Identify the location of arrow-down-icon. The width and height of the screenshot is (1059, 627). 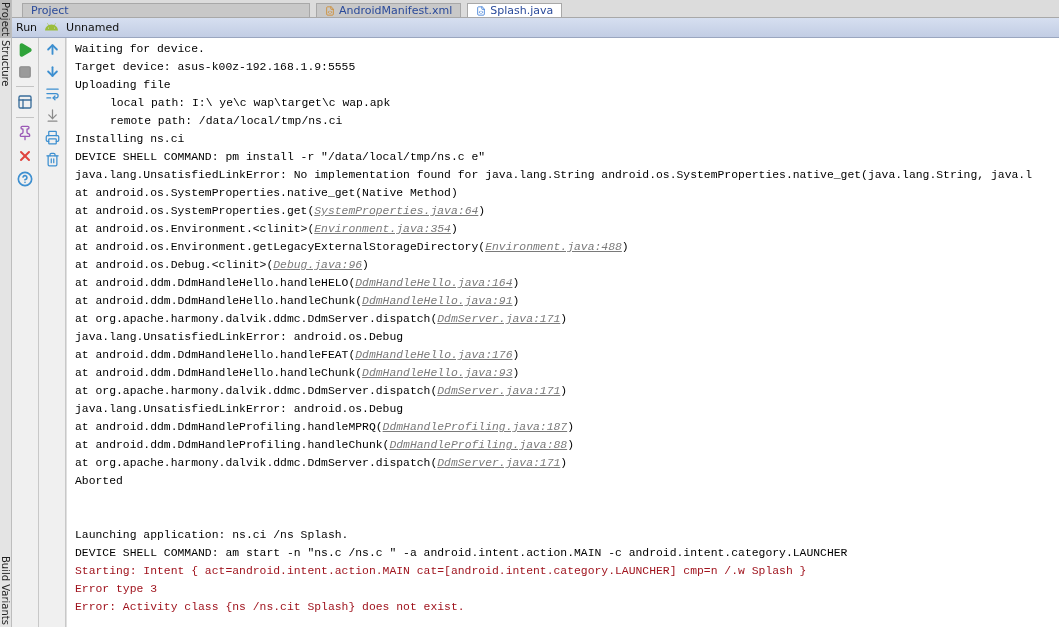
(52, 71).